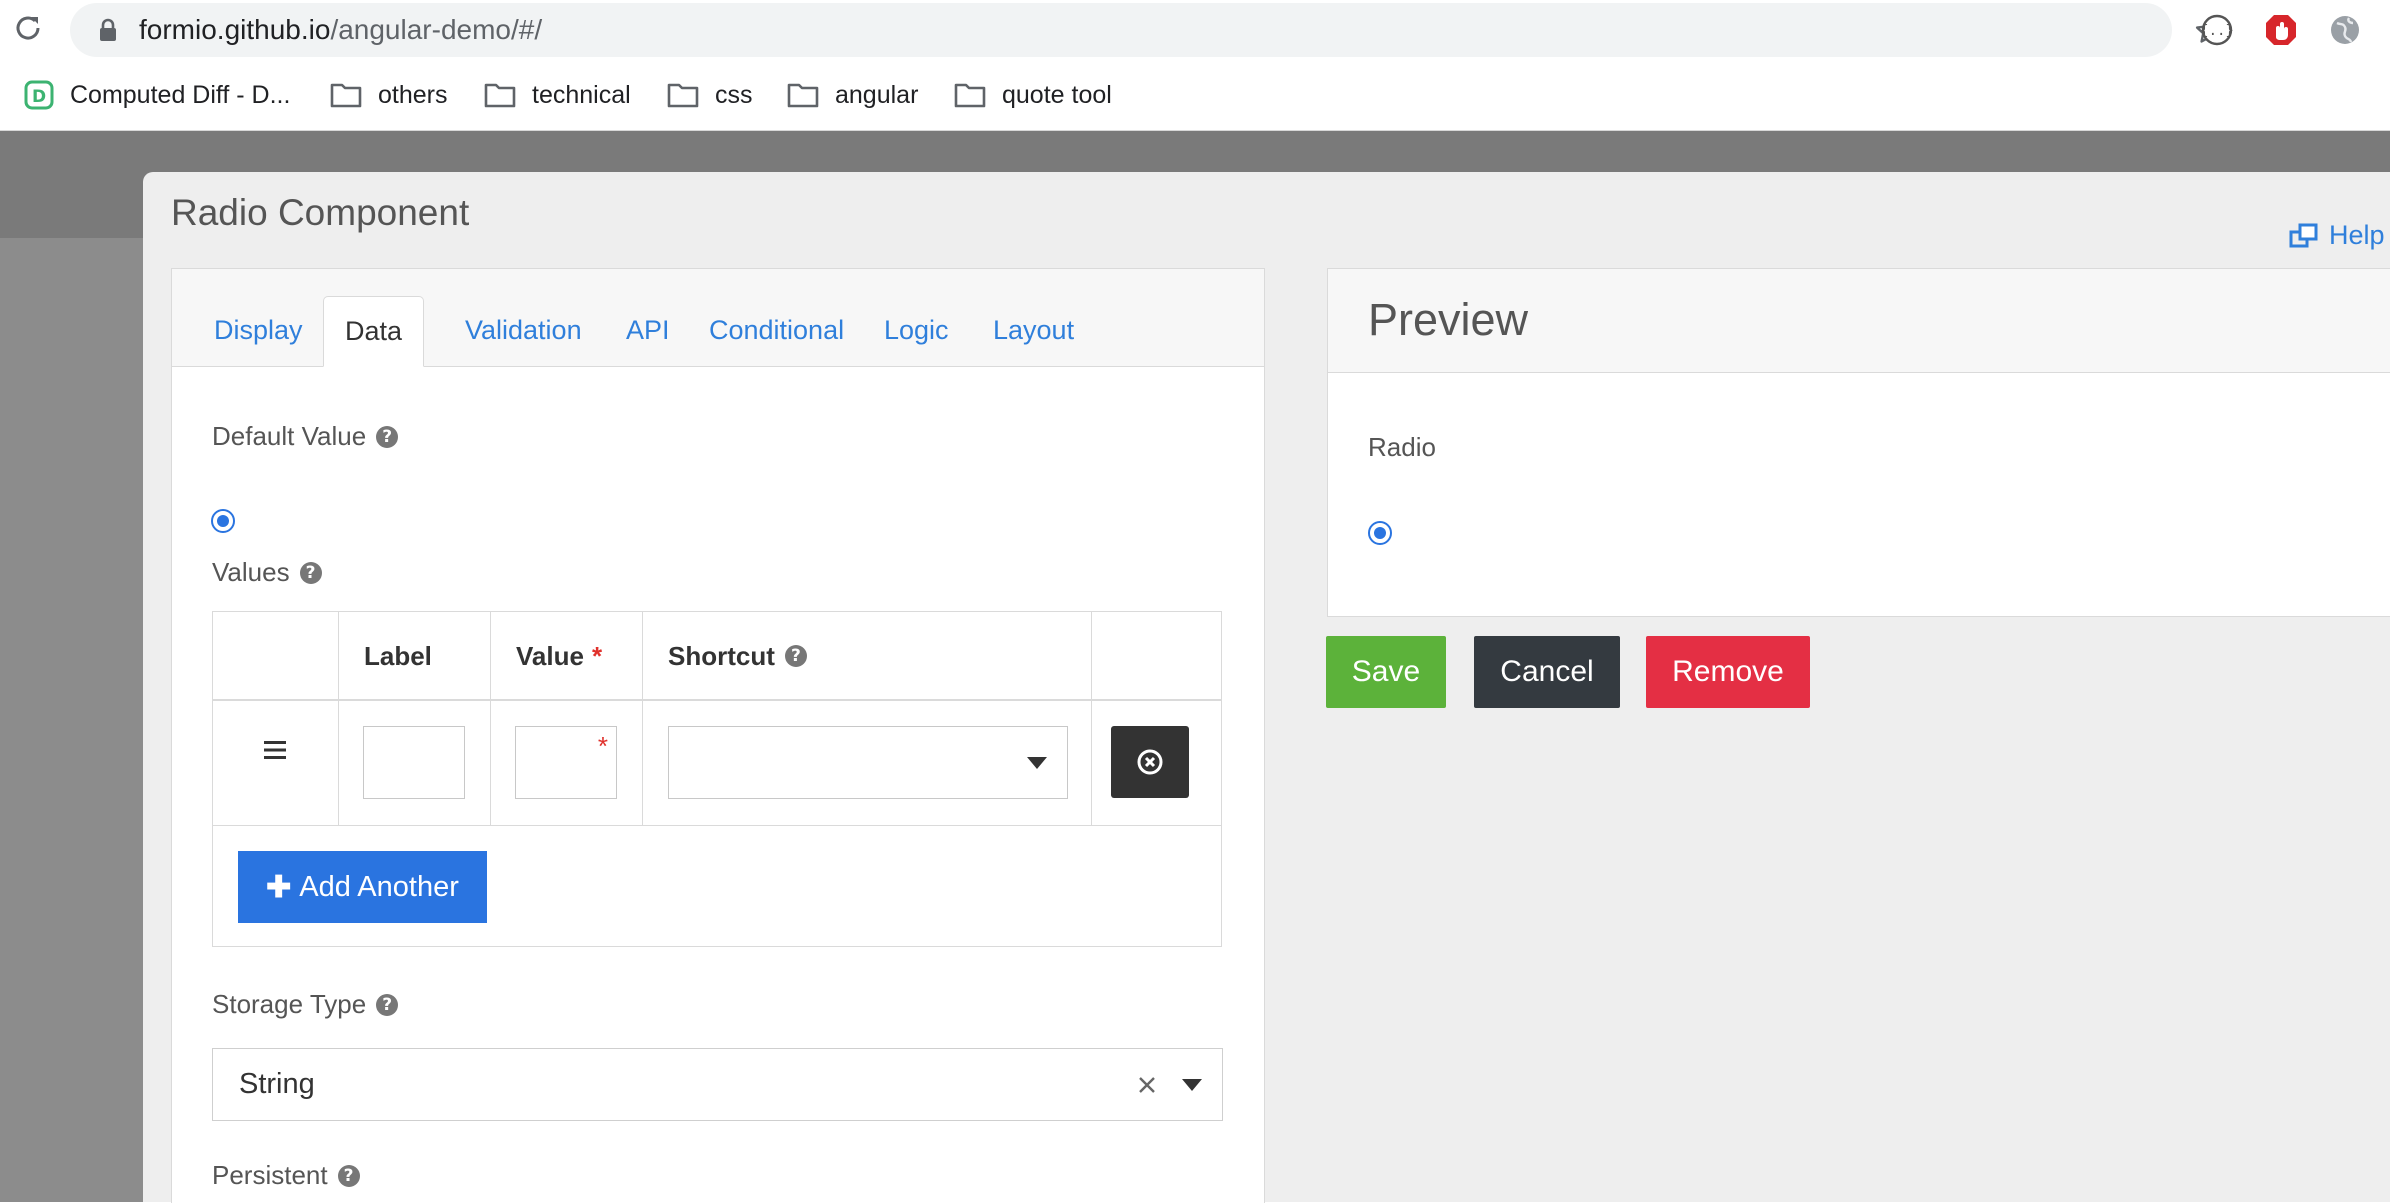  Describe the element at coordinates (1147, 1085) in the screenshot. I see `clear-icon` at that location.